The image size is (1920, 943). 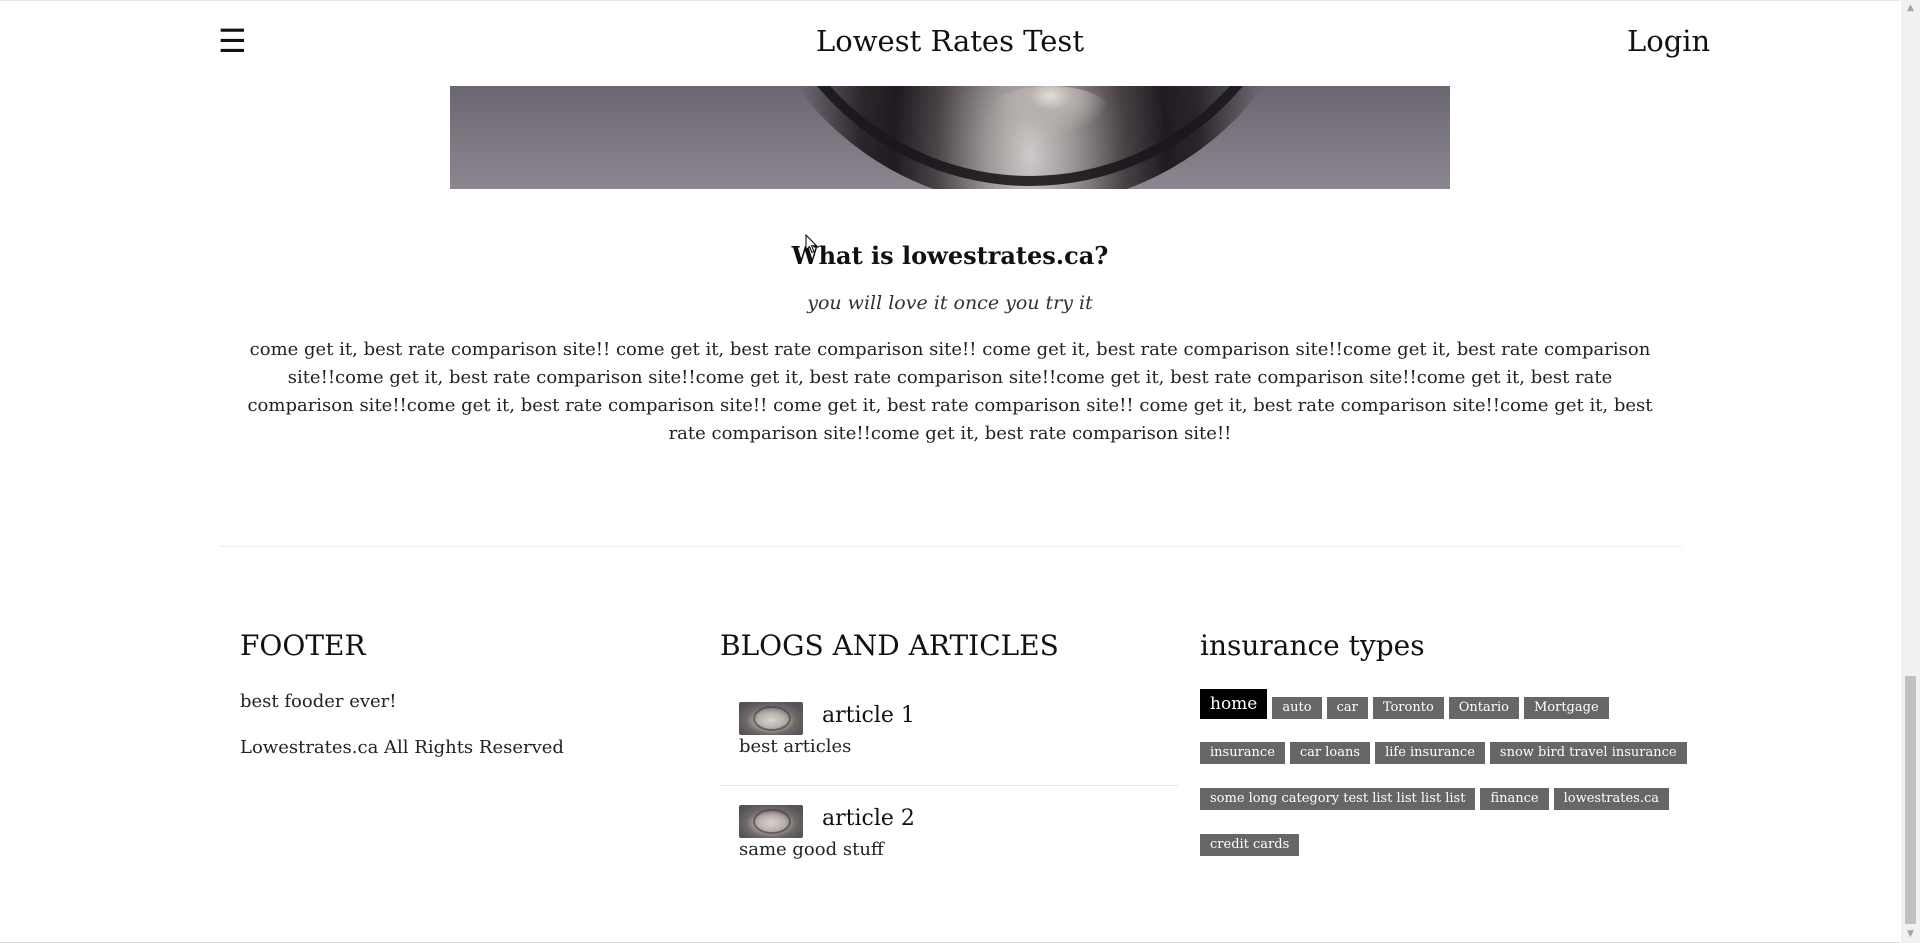 I want to click on article-description: best articles, so click(x=795, y=746).